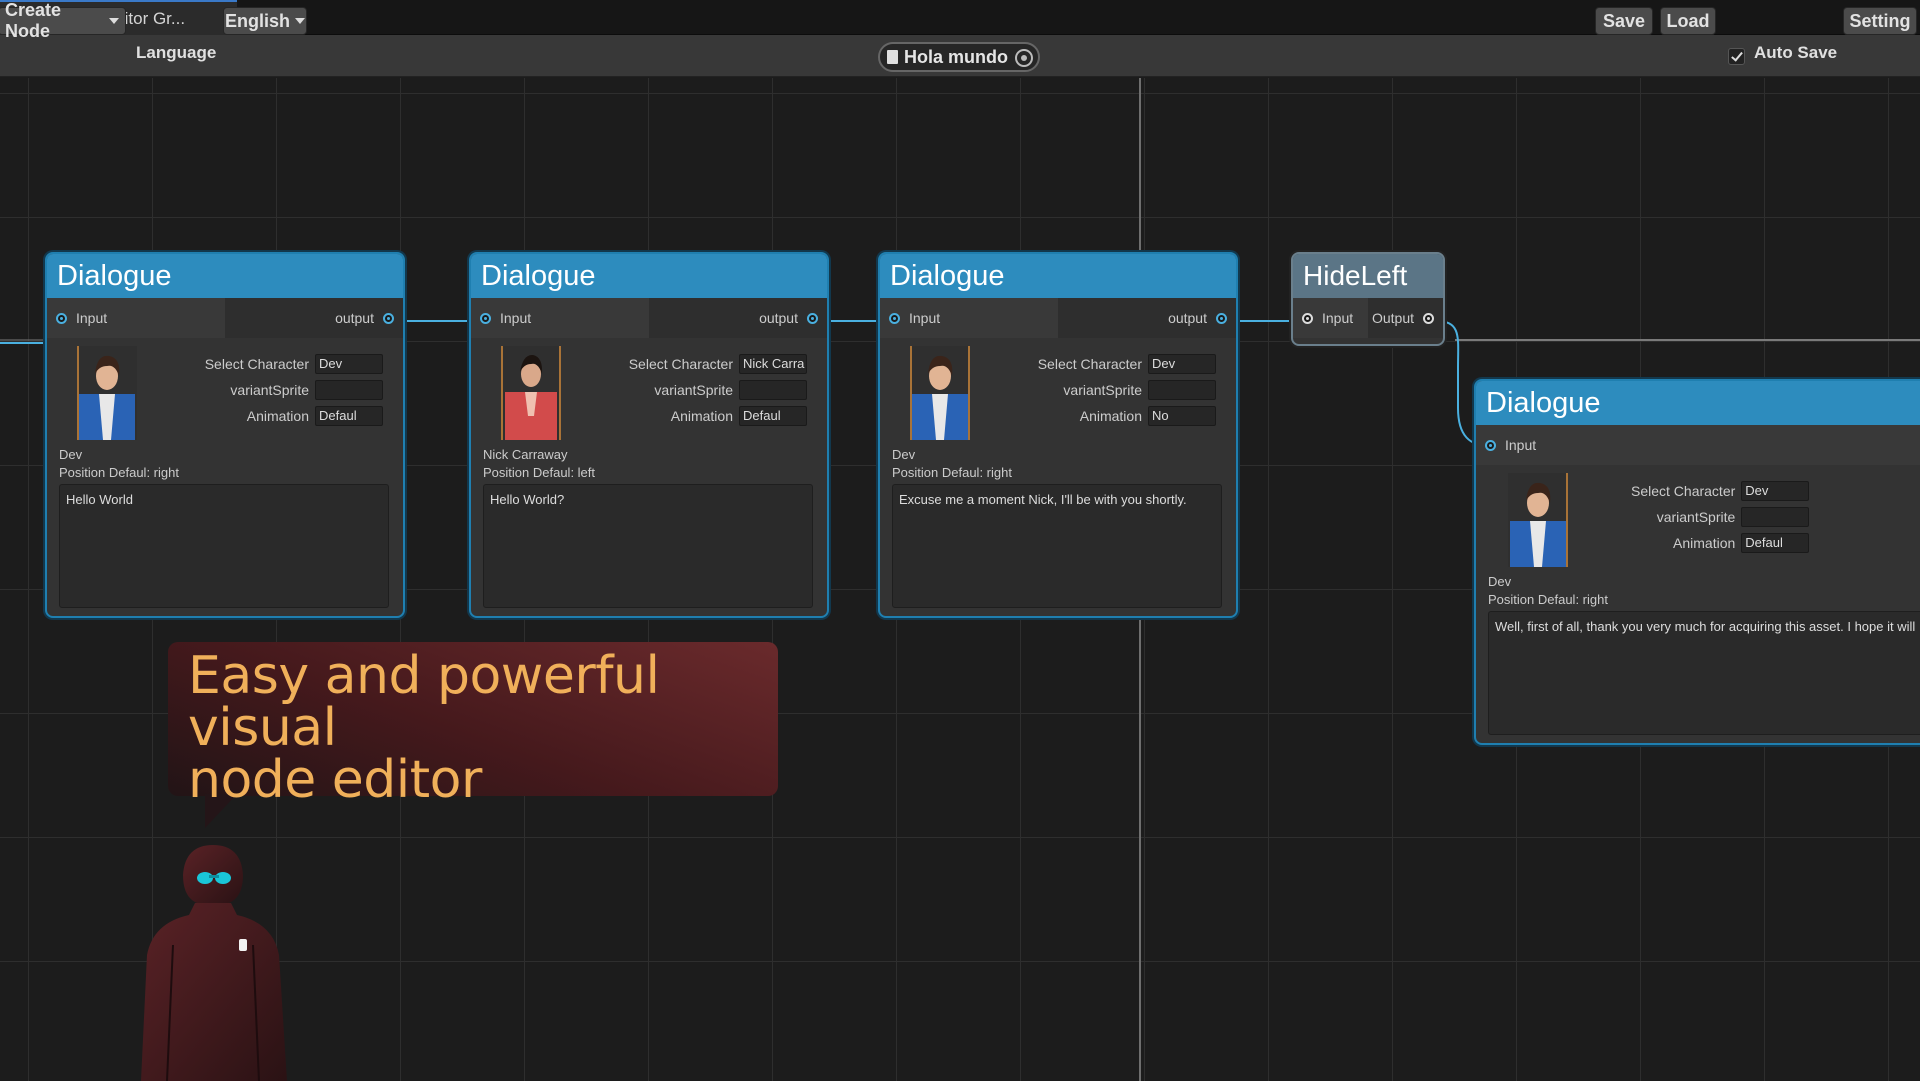 This screenshot has width=1920, height=1081. What do you see at coordinates (176, 52) in the screenshot?
I see `language-label: Language` at bounding box center [176, 52].